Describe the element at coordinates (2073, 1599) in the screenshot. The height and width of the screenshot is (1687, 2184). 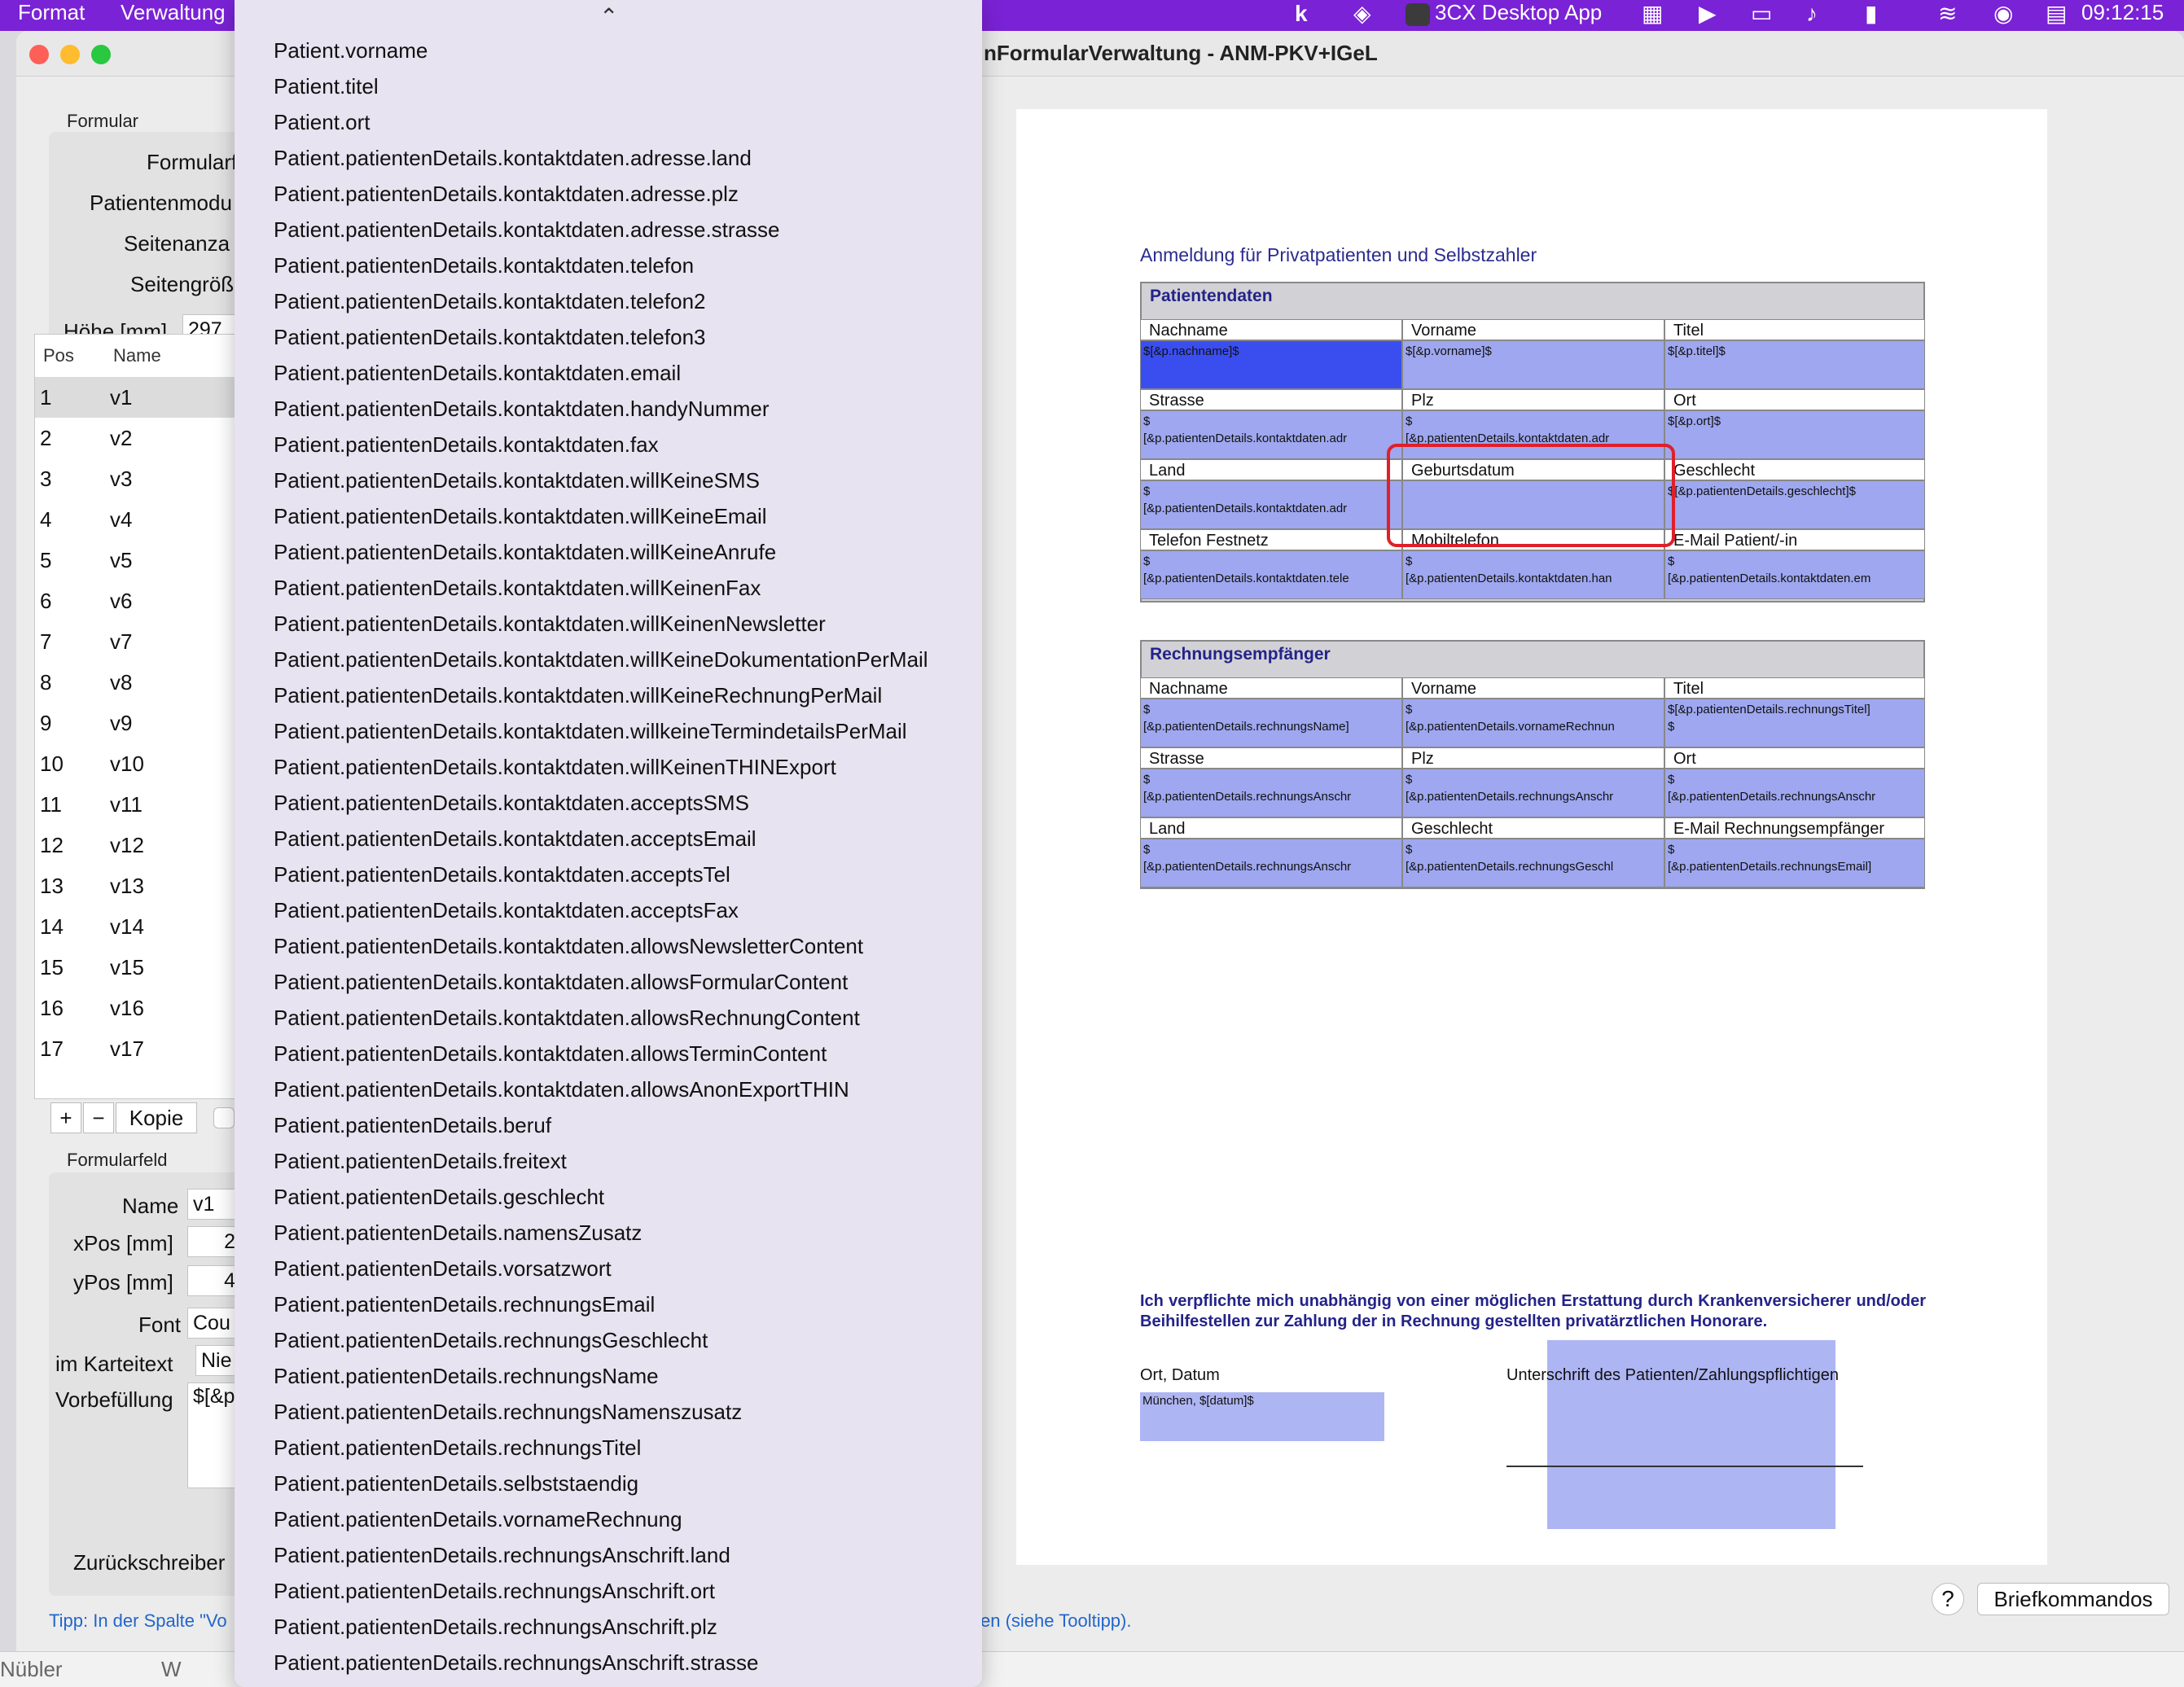
I see `briefkommandos-button: Briefkommandos` at that location.